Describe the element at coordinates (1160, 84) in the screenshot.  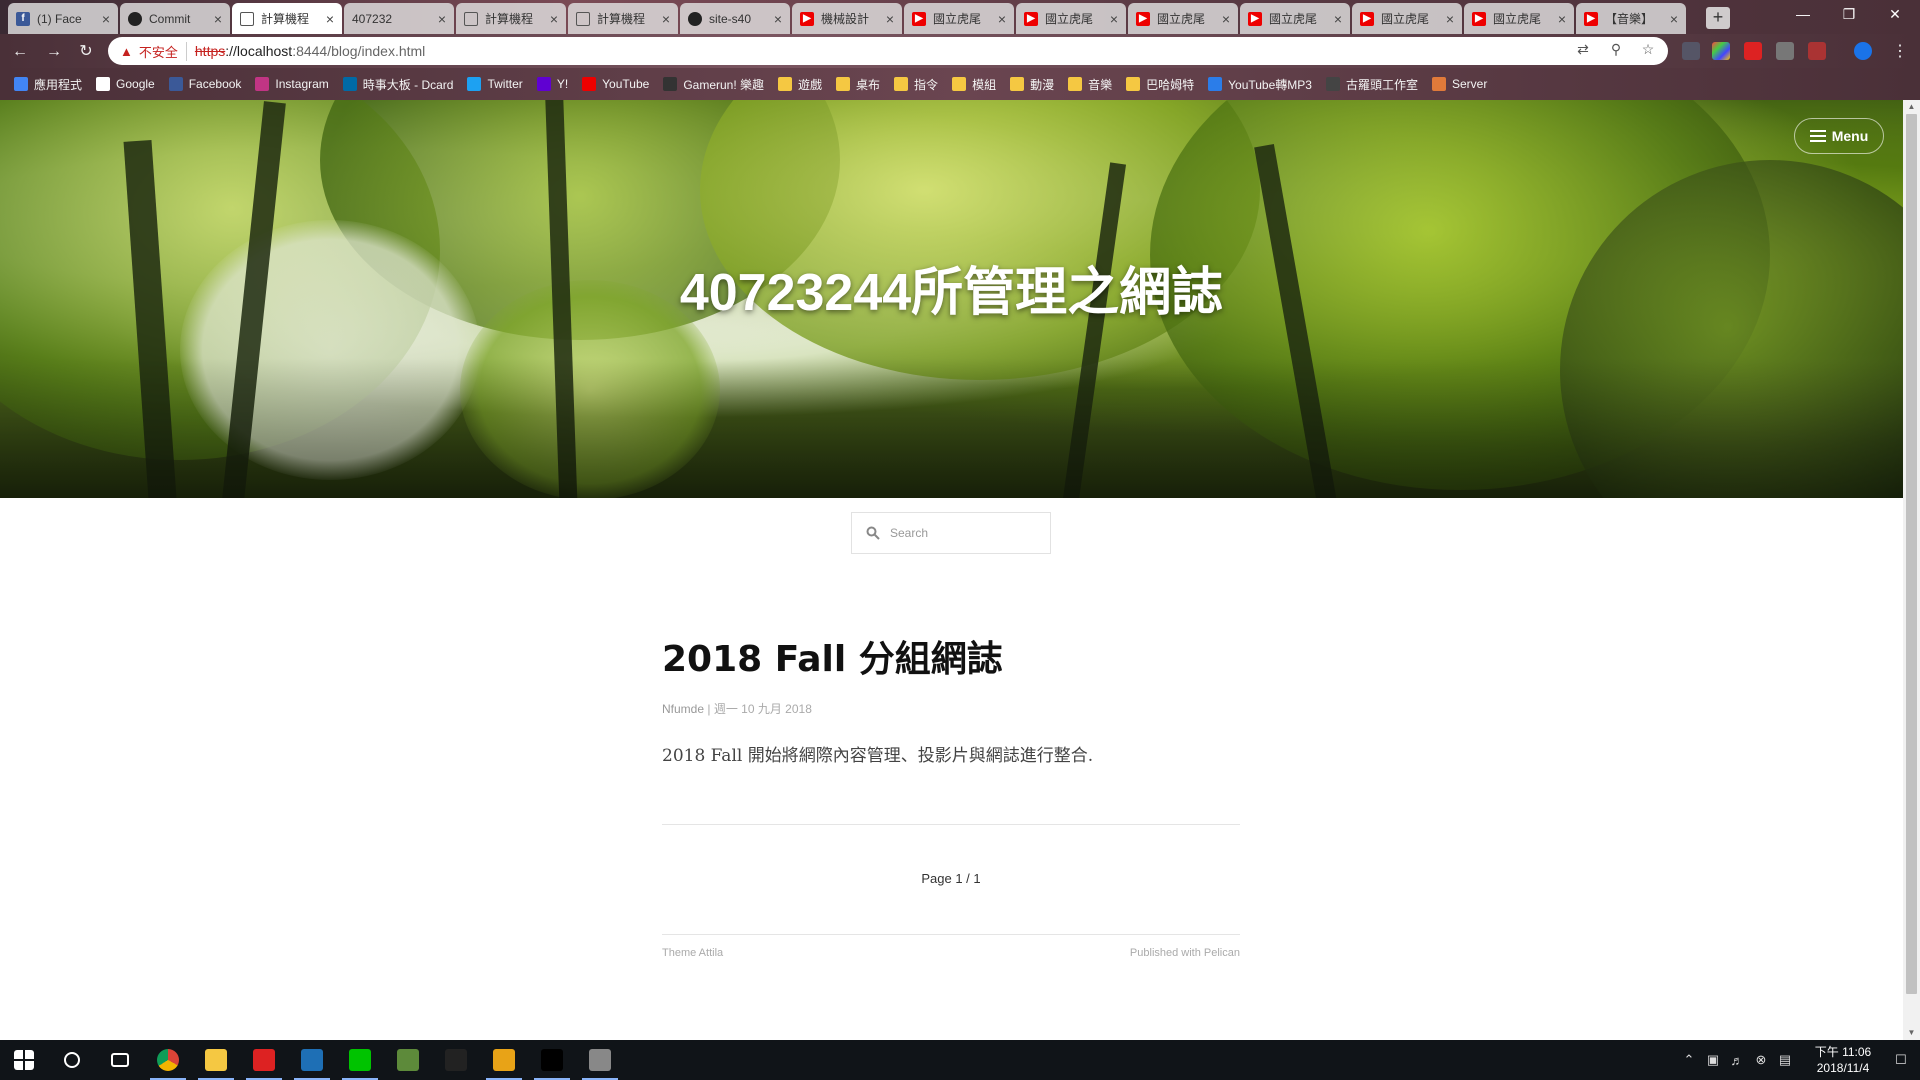
I see `bookmark-item: 巴哈姆特` at that location.